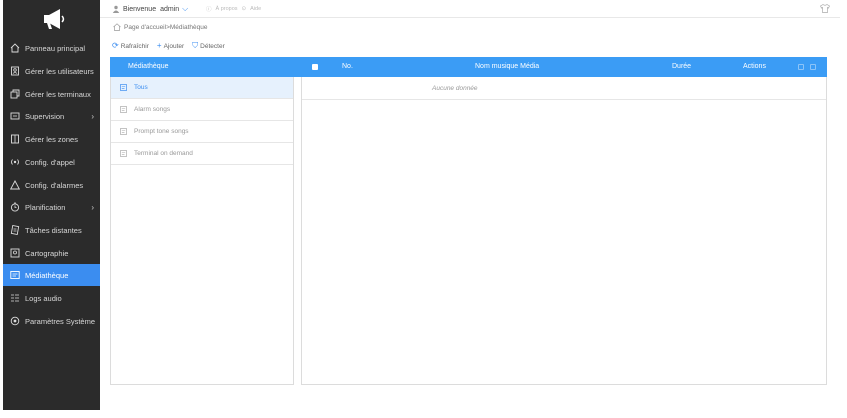 This screenshot has width=847, height=418. Describe the element at coordinates (202, 154) in the screenshot. I see `library-item-terminal-on-demand: Terminal on demand` at that location.